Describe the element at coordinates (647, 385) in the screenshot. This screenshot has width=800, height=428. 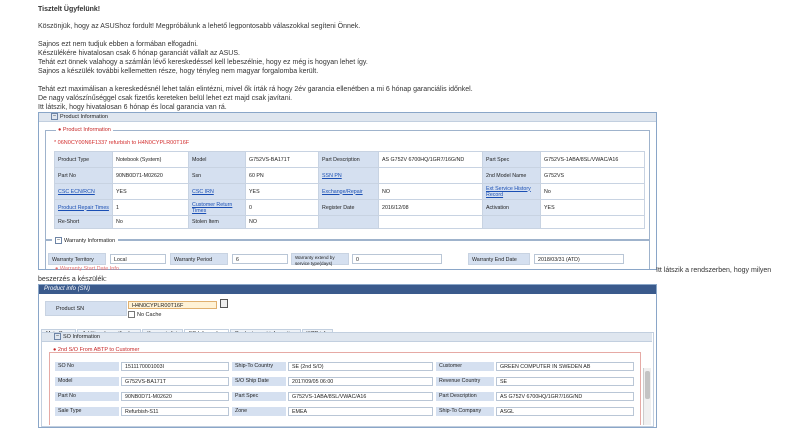
I see `scrollbar-thumb` at that location.